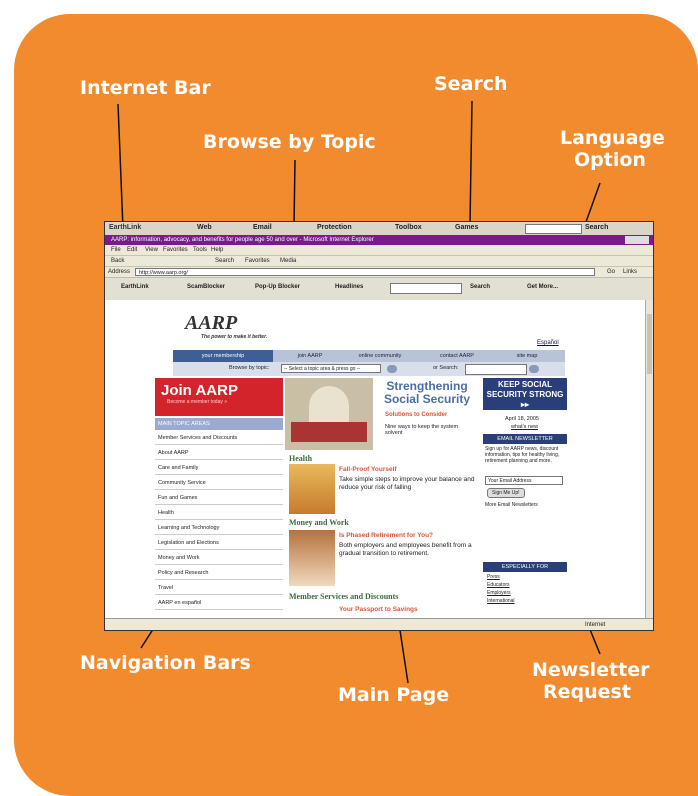 The height and width of the screenshot is (796, 698). I want to click on sign-up-button: Sign Me Up!, so click(506, 493).